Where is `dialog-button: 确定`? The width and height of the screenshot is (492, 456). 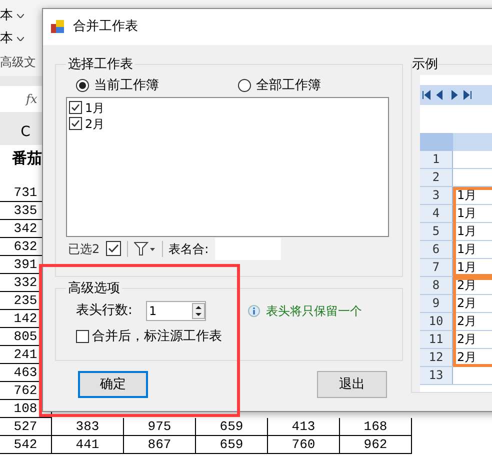
dialog-button: 确定 is located at coordinates (113, 384).